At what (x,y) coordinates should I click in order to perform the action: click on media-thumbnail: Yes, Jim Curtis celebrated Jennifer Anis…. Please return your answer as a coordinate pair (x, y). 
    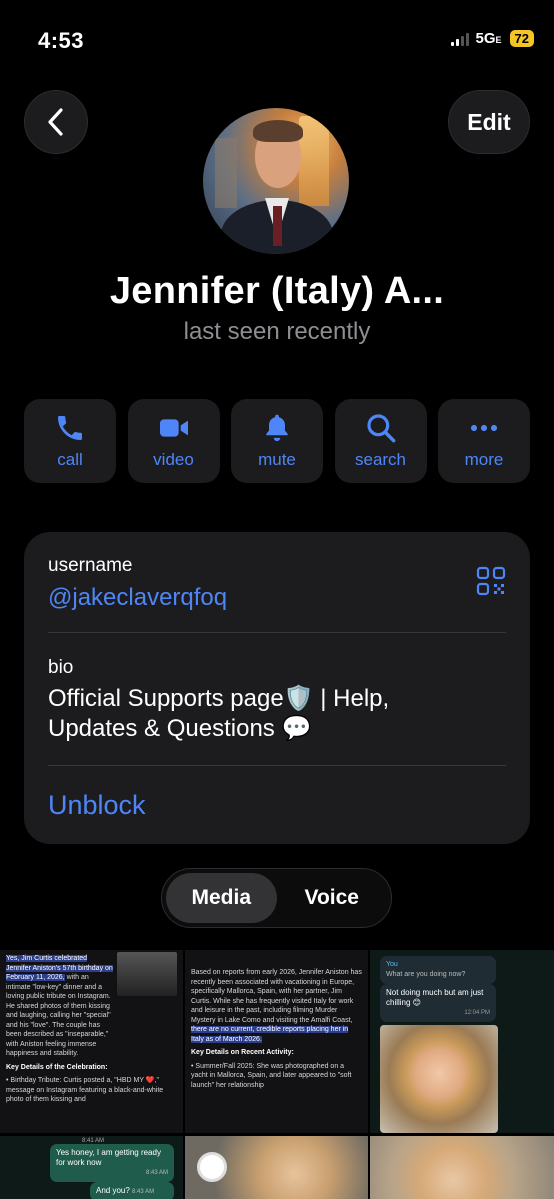
    Looking at the image, I should click on (91, 1041).